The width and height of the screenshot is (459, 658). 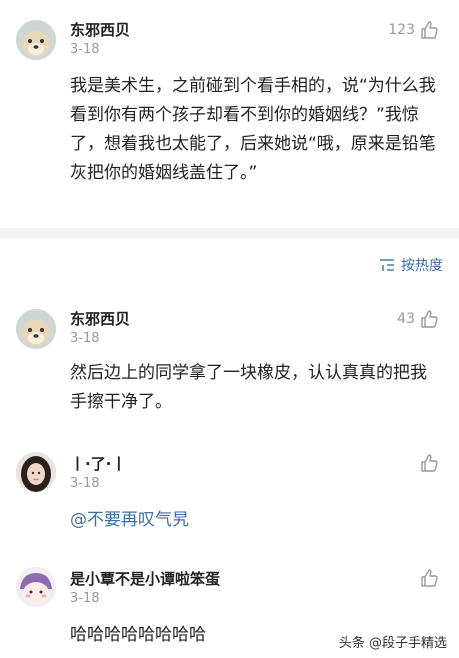 What do you see at coordinates (145, 578) in the screenshot?
I see `username: 是小覃不是小谭啦笨蛋` at bounding box center [145, 578].